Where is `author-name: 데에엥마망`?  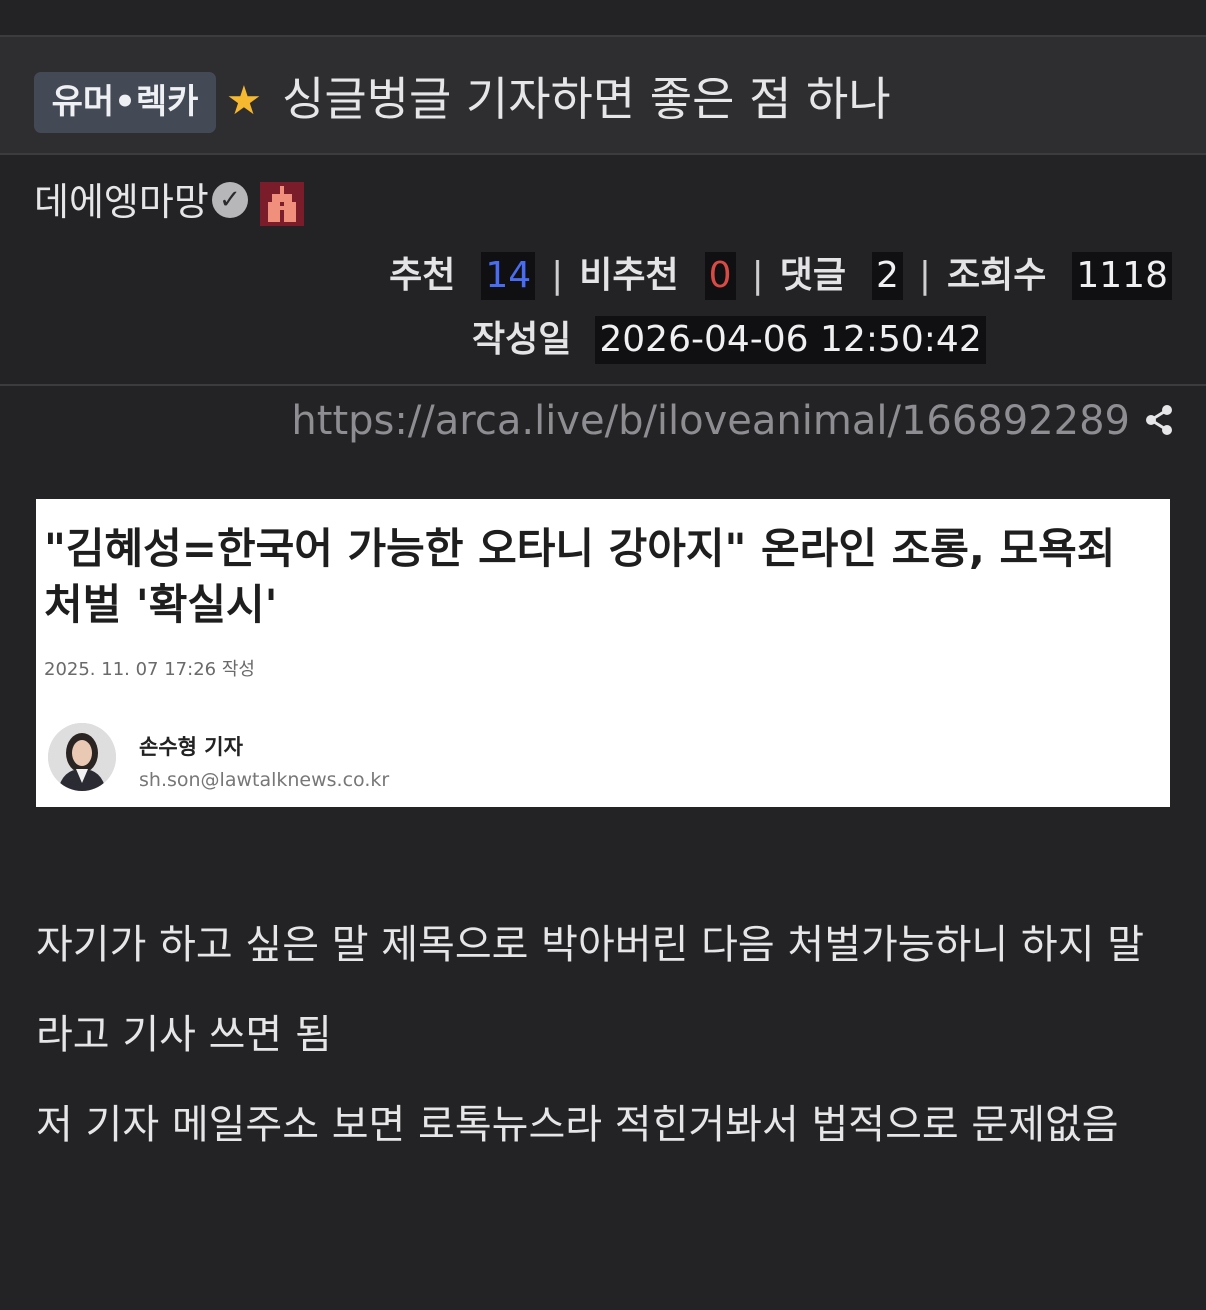
author-name: 데에엥마망 is located at coordinates (121, 202).